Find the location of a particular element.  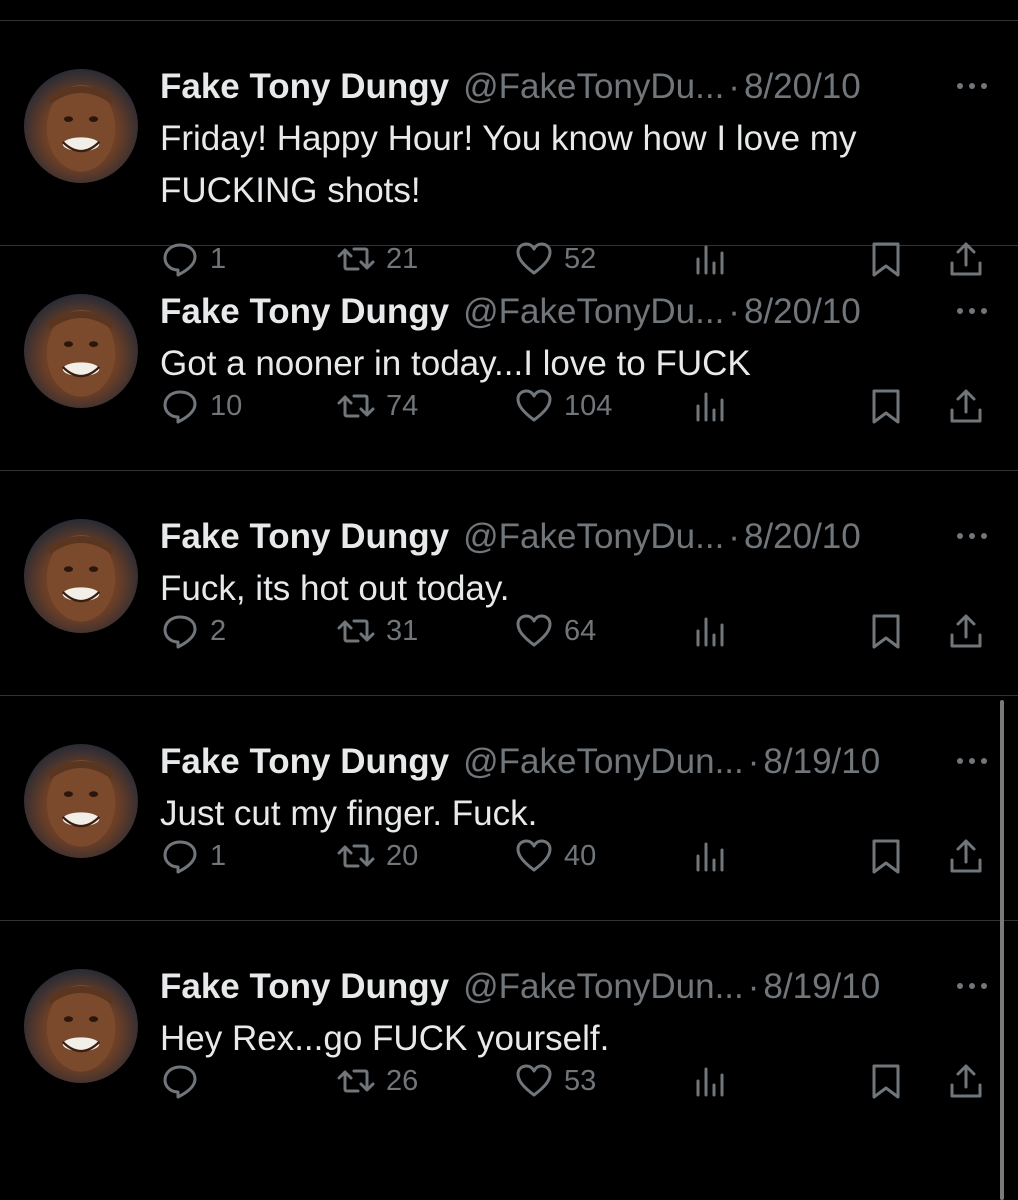

reply-count: 1 is located at coordinates (218, 855).